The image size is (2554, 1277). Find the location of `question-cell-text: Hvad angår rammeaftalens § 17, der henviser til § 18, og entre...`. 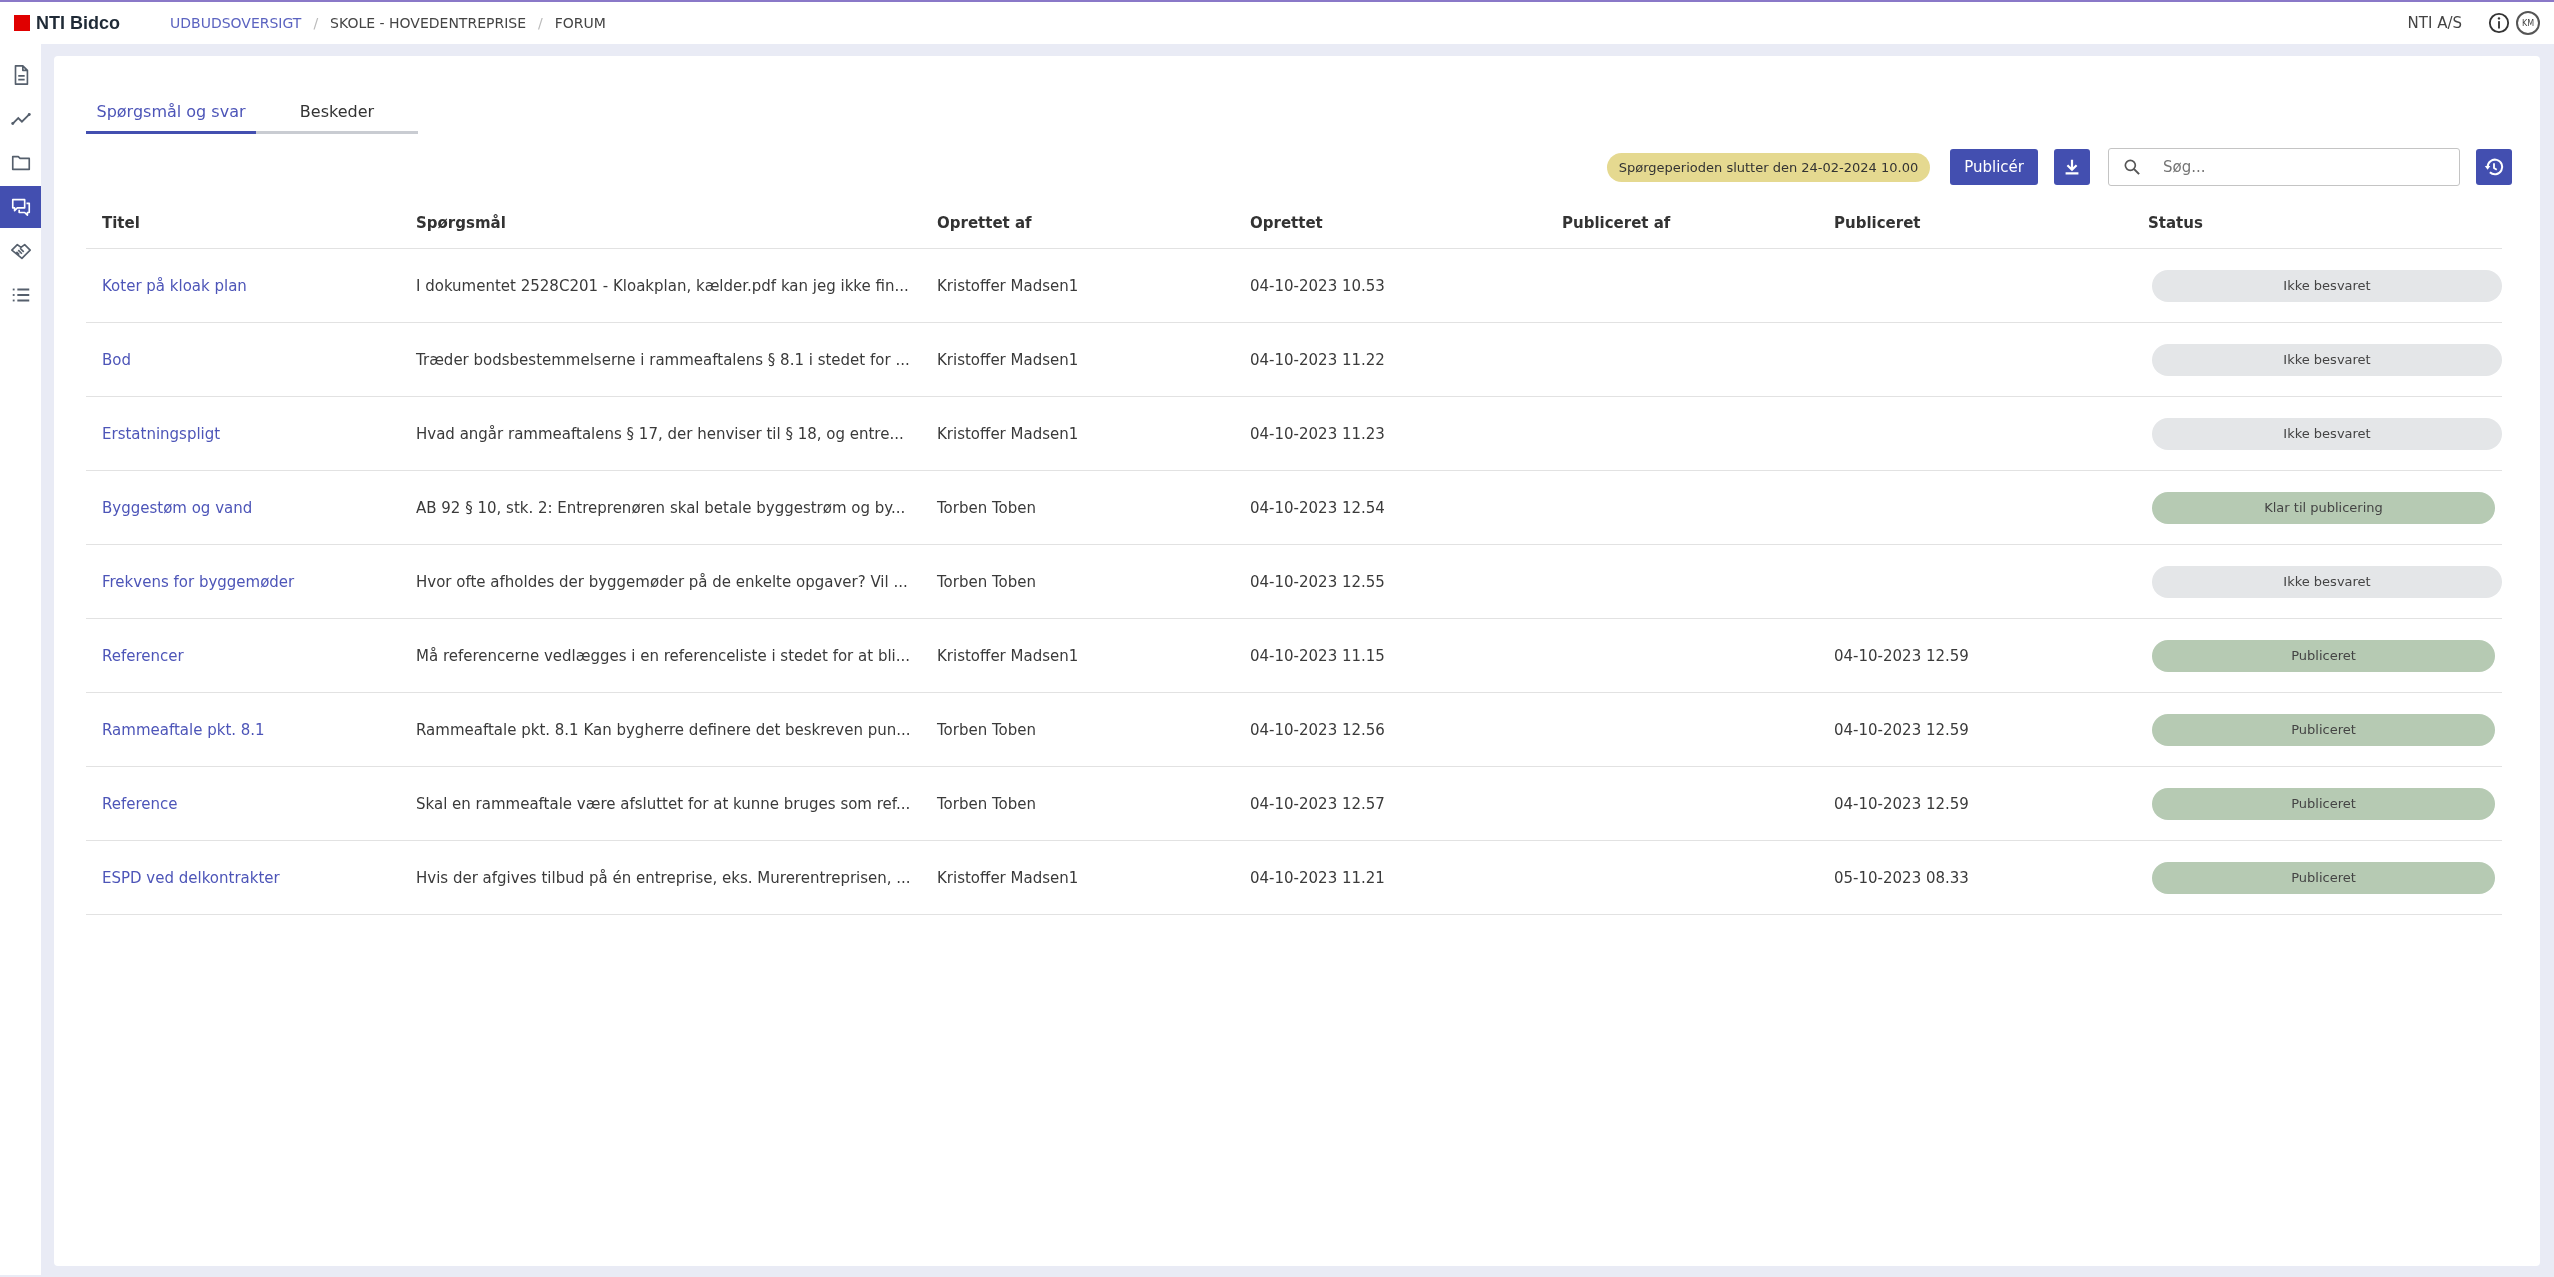

question-cell-text: Hvad angår rammeaftalens § 17, der henviser til § 18, og entre... is located at coordinates (660, 433).